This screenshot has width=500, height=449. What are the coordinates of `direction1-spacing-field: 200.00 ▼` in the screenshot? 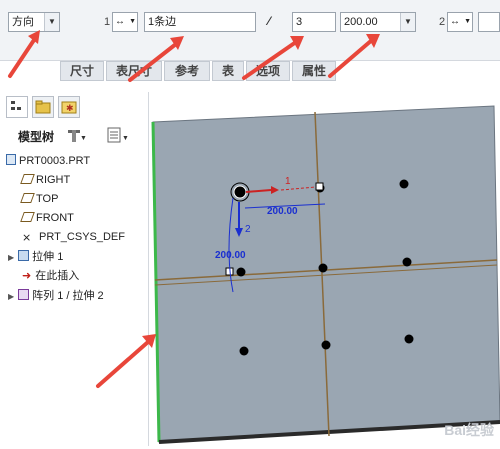 It's located at (378, 22).